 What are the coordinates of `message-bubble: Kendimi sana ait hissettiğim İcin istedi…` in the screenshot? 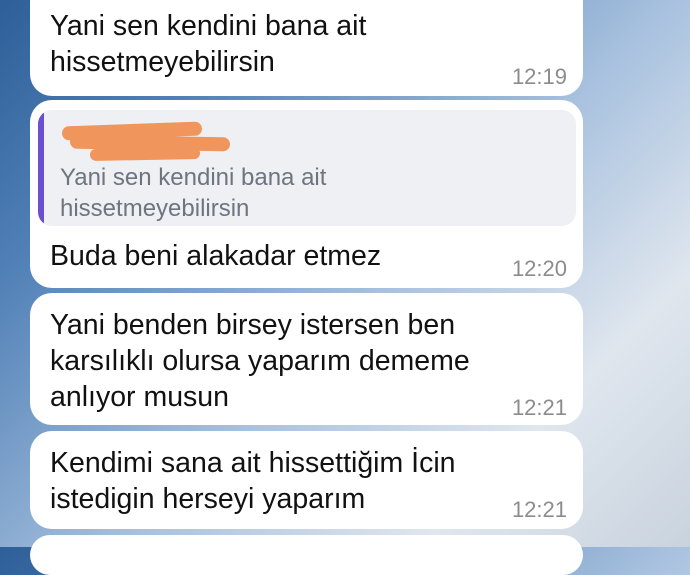 It's located at (306, 480).